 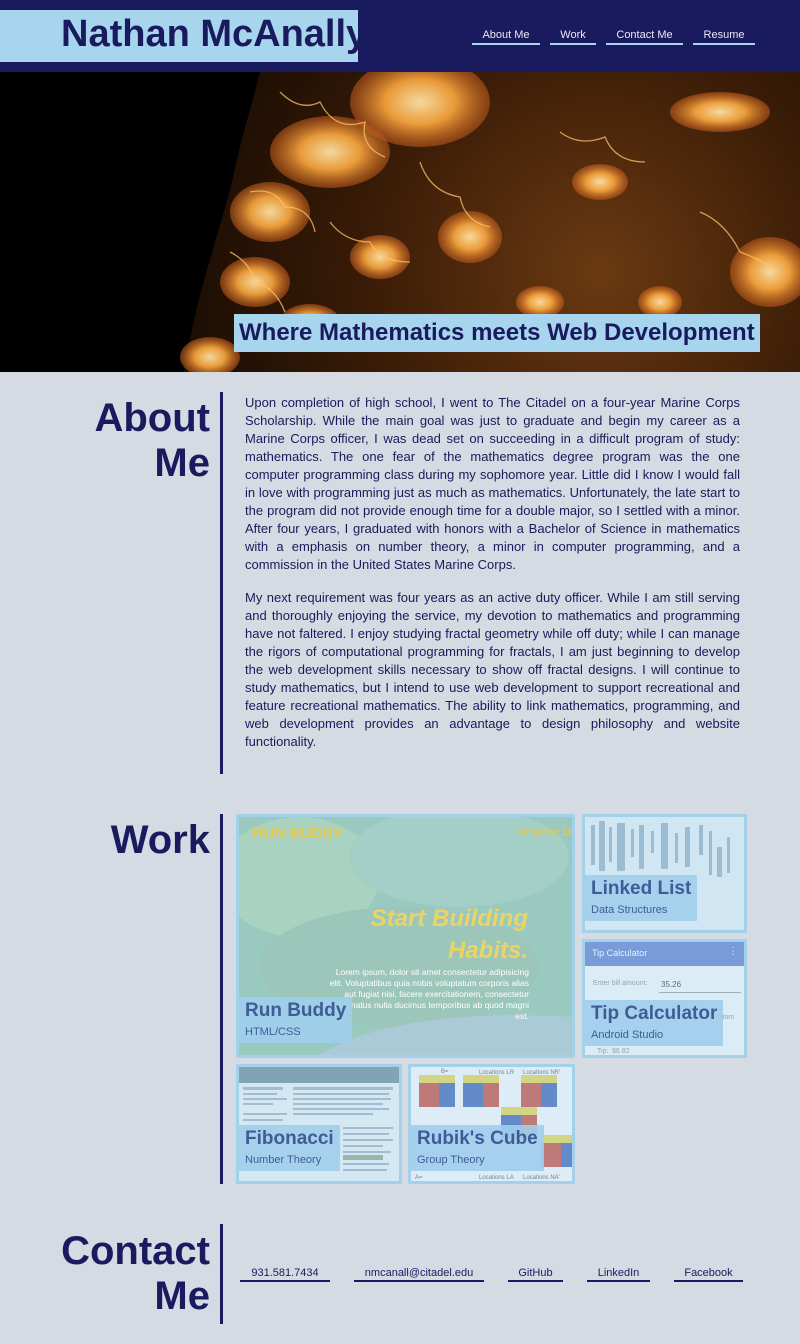 I want to click on contact-facebook-link: Facebook, so click(x=708, y=1274).